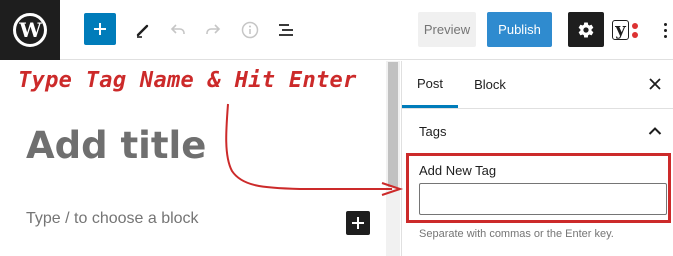 The width and height of the screenshot is (673, 256). Describe the element at coordinates (635, 30) in the screenshot. I see `yoast-status-dots` at that location.